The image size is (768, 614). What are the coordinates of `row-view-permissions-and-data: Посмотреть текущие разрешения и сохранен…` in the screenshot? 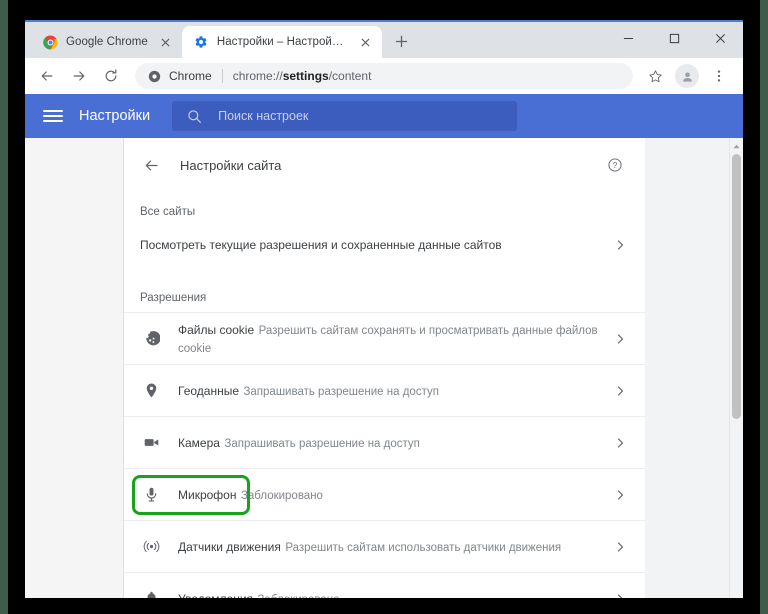 It's located at (384, 245).